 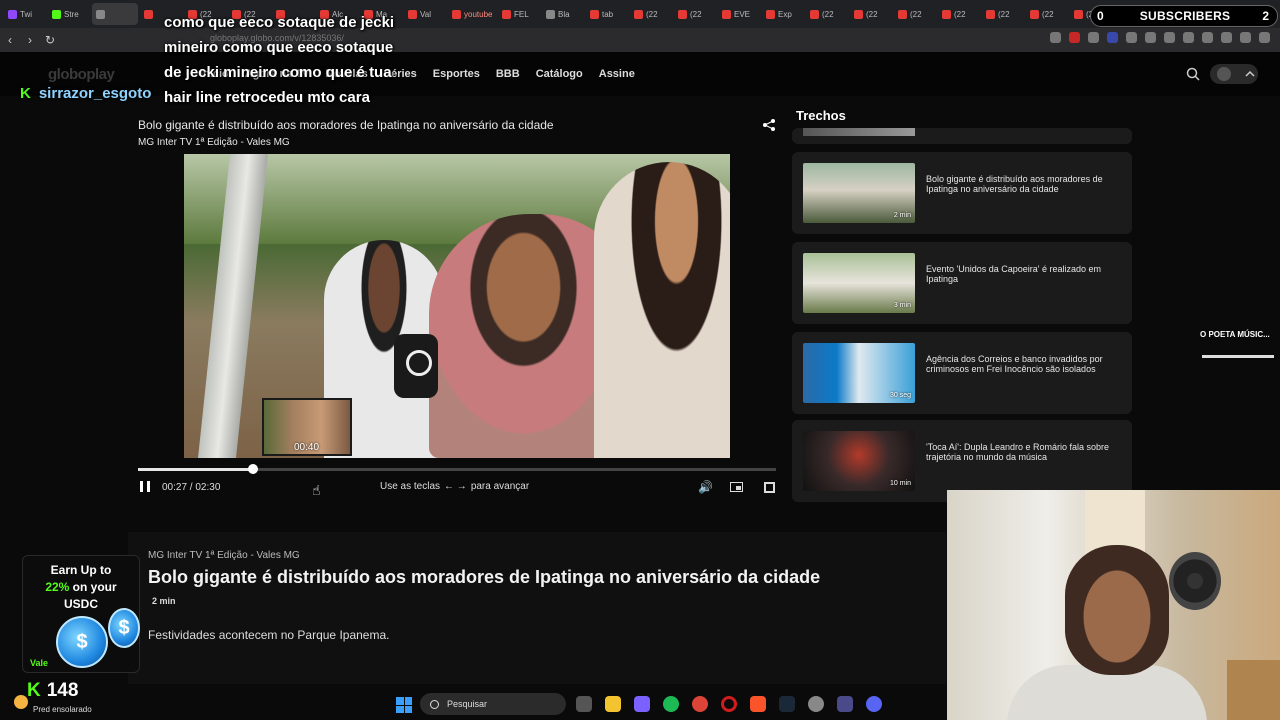 I want to click on tab-label: FEL, so click(x=521, y=14).